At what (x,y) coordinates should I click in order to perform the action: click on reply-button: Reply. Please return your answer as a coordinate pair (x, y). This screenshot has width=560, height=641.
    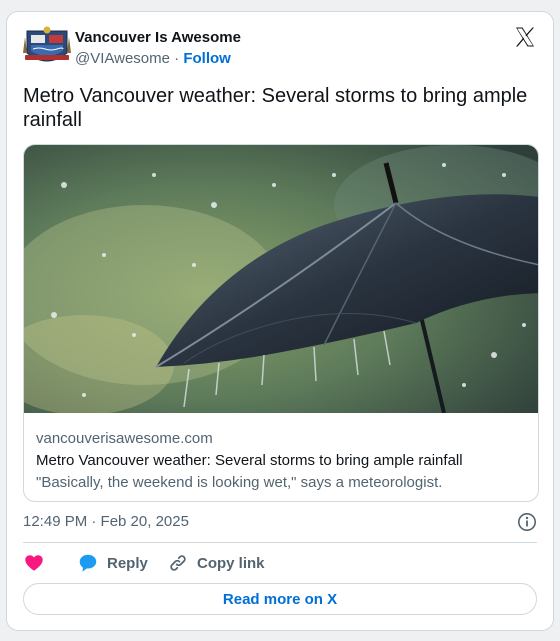
    Looking at the image, I should click on (112, 563).